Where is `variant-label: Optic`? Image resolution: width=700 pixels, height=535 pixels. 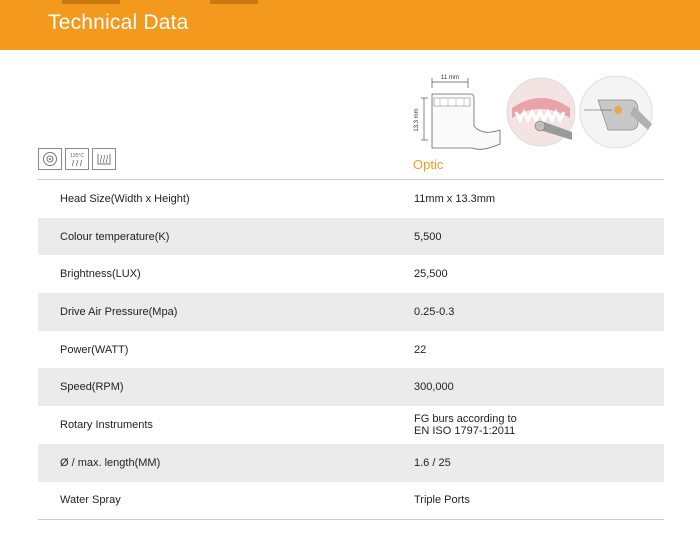 variant-label: Optic is located at coordinates (428, 164).